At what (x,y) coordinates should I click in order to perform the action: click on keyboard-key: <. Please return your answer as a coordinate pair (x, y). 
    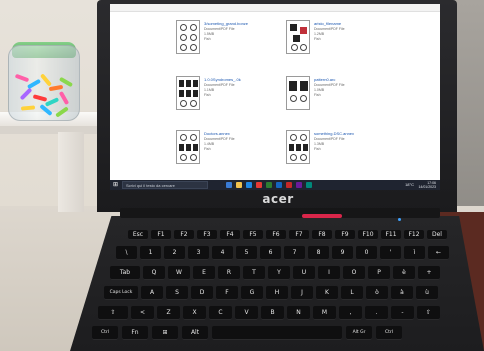
    Looking at the image, I should click on (142, 313).